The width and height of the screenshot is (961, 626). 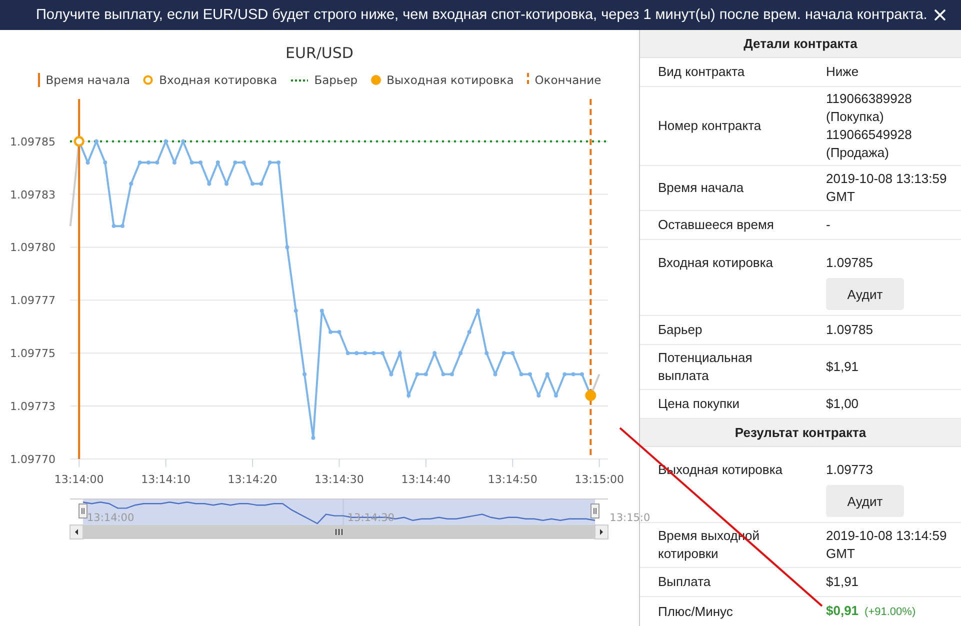 What do you see at coordinates (890, 612) in the screenshot?
I see `profit-percent: (+91.00%)` at bounding box center [890, 612].